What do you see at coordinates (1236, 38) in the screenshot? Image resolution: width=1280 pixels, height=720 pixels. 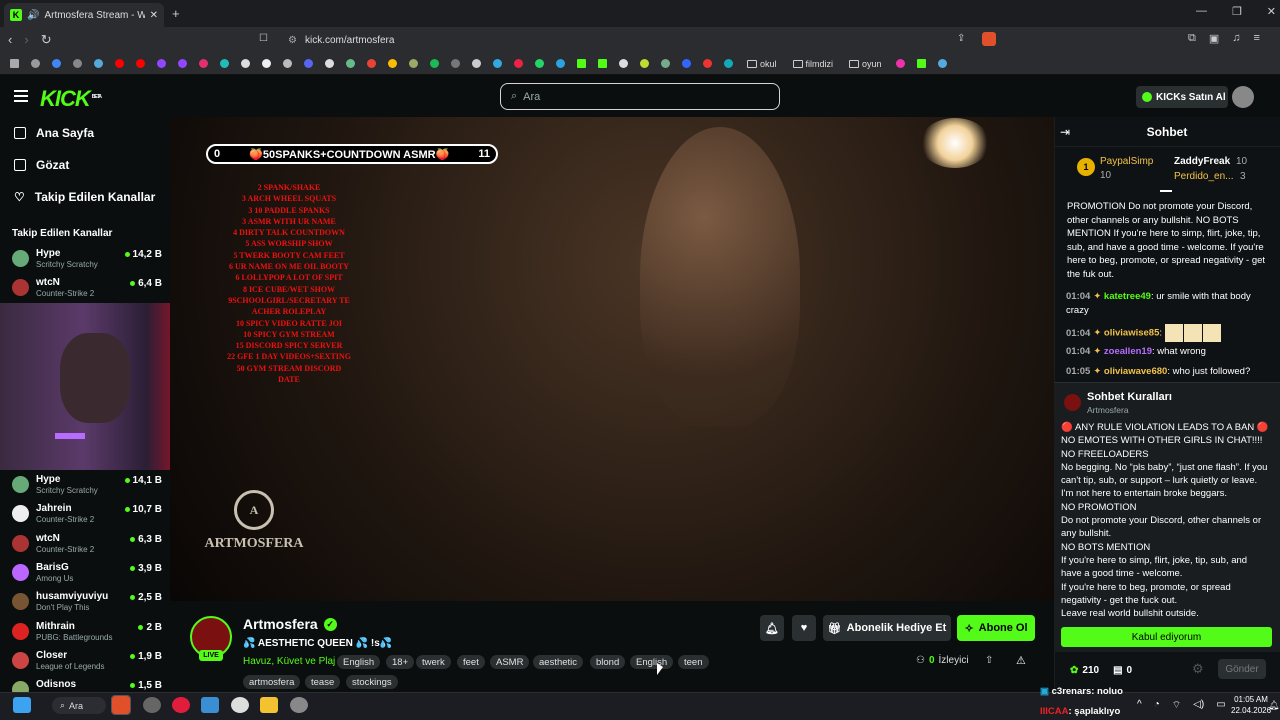 I see `media-icon: ♫` at bounding box center [1236, 38].